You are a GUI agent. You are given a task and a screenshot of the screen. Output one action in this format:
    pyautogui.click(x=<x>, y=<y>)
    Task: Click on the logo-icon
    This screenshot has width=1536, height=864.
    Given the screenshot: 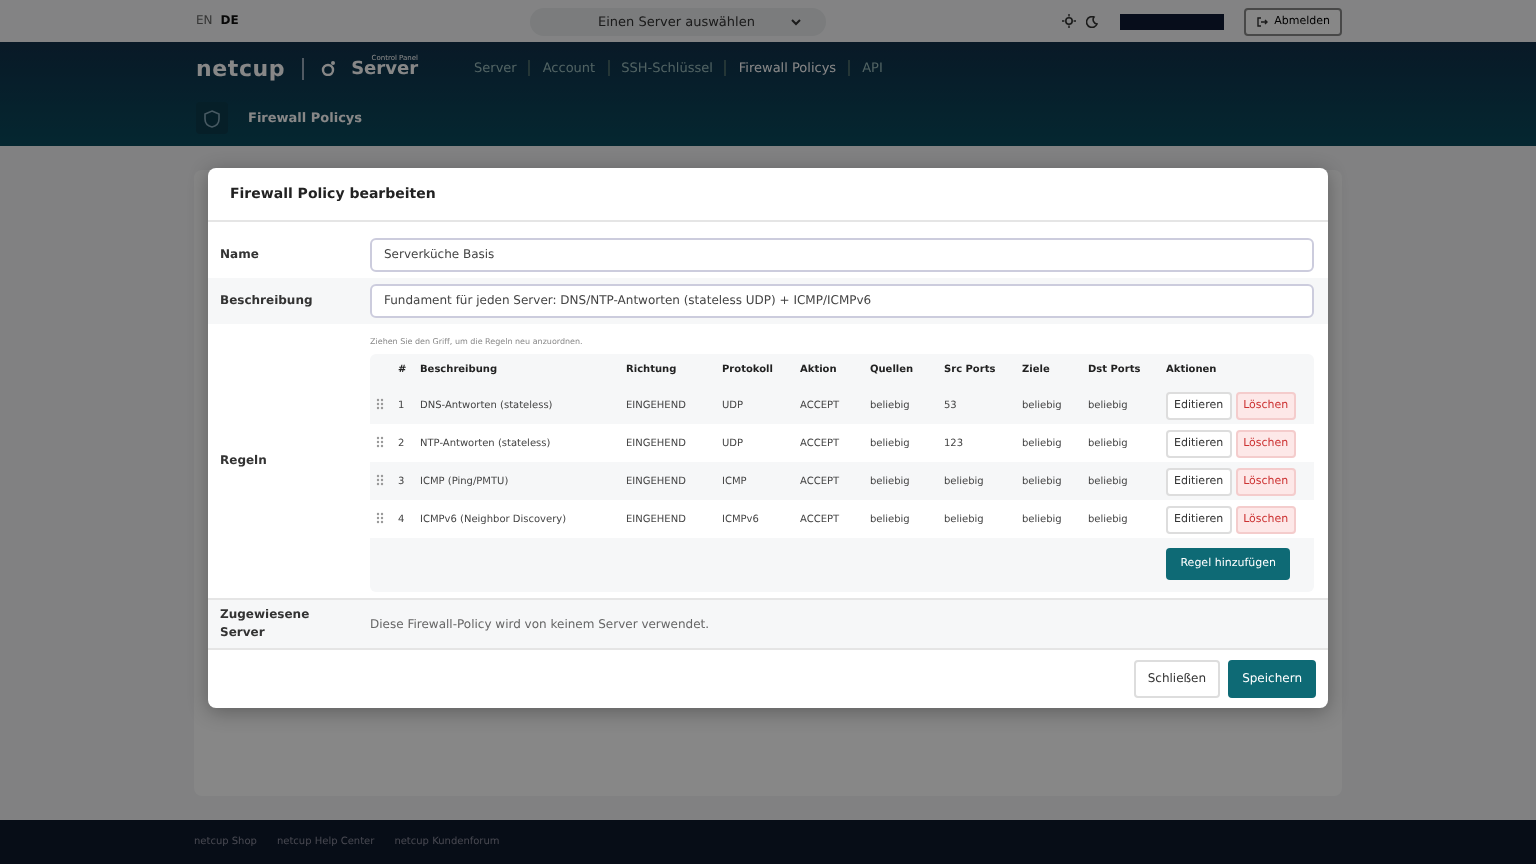 What is the action you would take?
    pyautogui.click(x=327, y=68)
    